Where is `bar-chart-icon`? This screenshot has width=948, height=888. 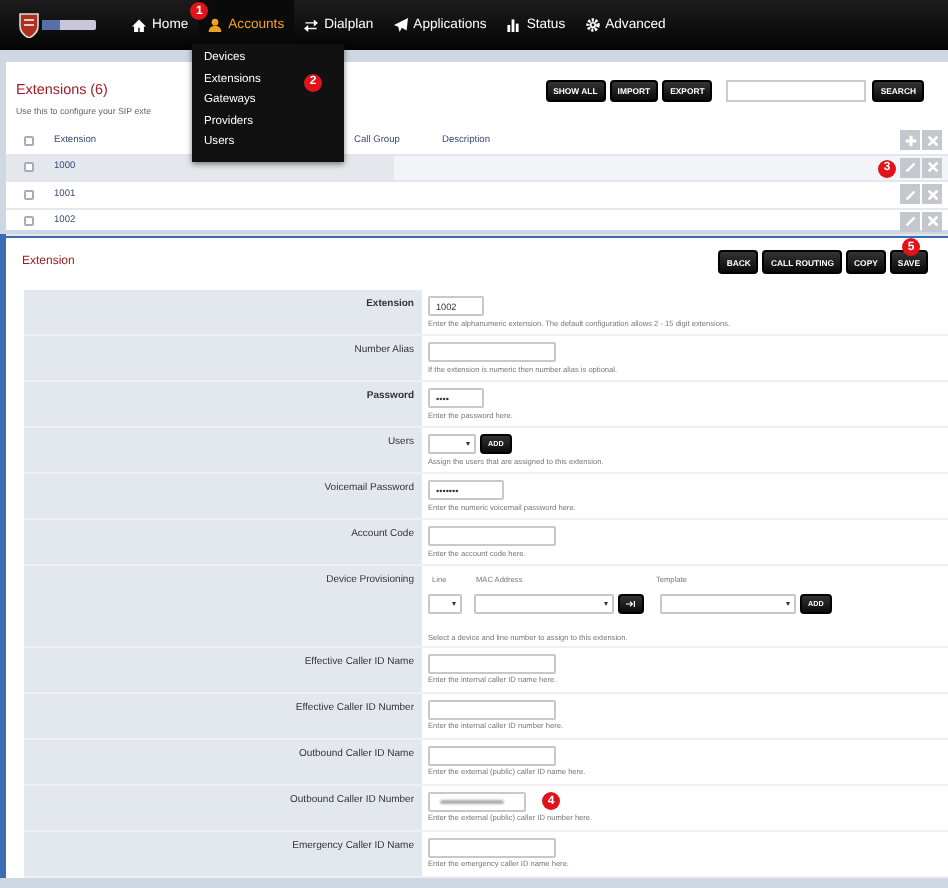
bar-chart-icon is located at coordinates (513, 25).